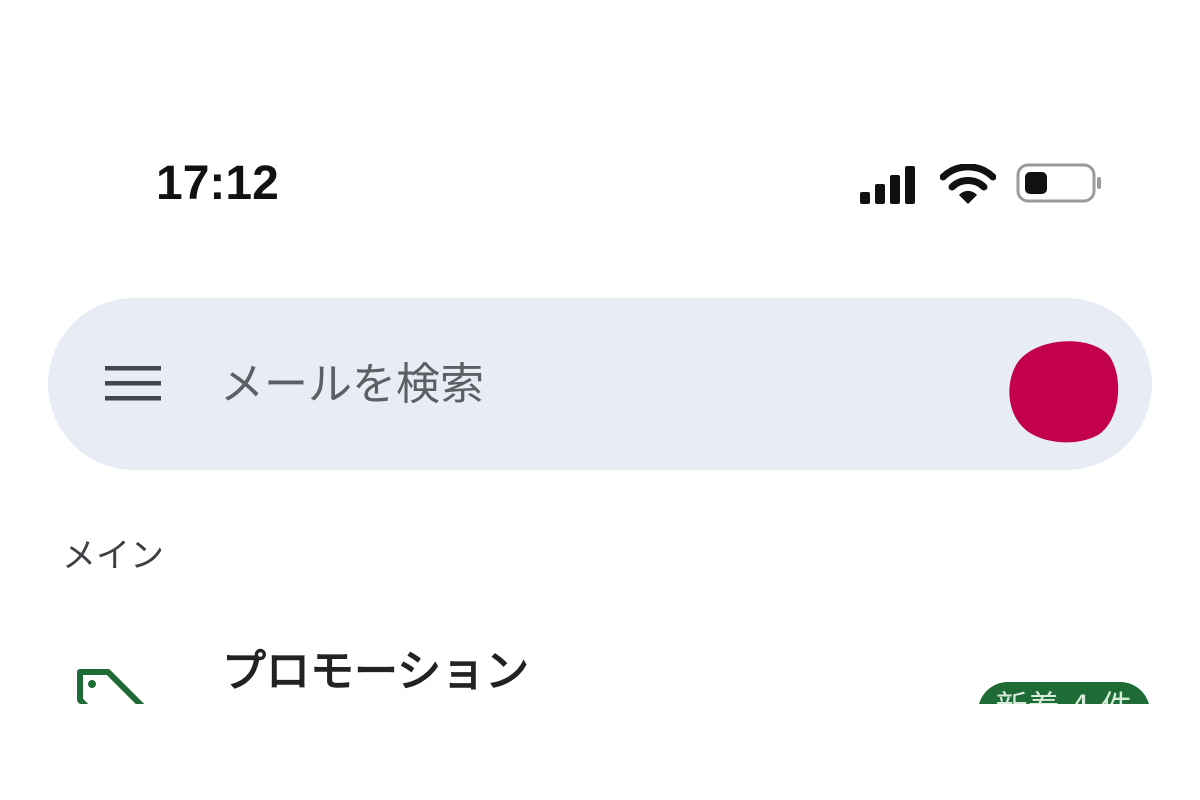 This screenshot has width=1200, height=800. What do you see at coordinates (570, 384) in the screenshot?
I see `search-input` at bounding box center [570, 384].